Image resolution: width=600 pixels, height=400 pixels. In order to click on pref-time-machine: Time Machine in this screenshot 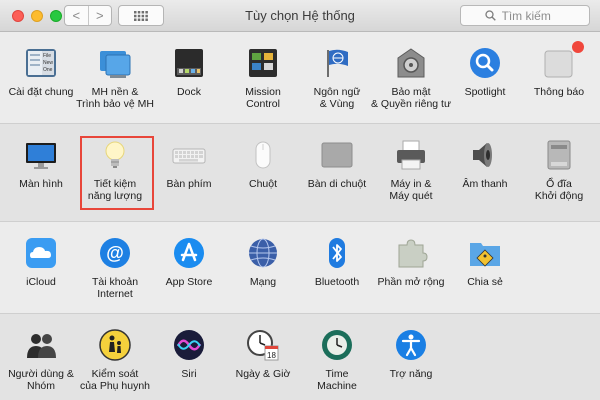, I will do `click(337, 357)`.